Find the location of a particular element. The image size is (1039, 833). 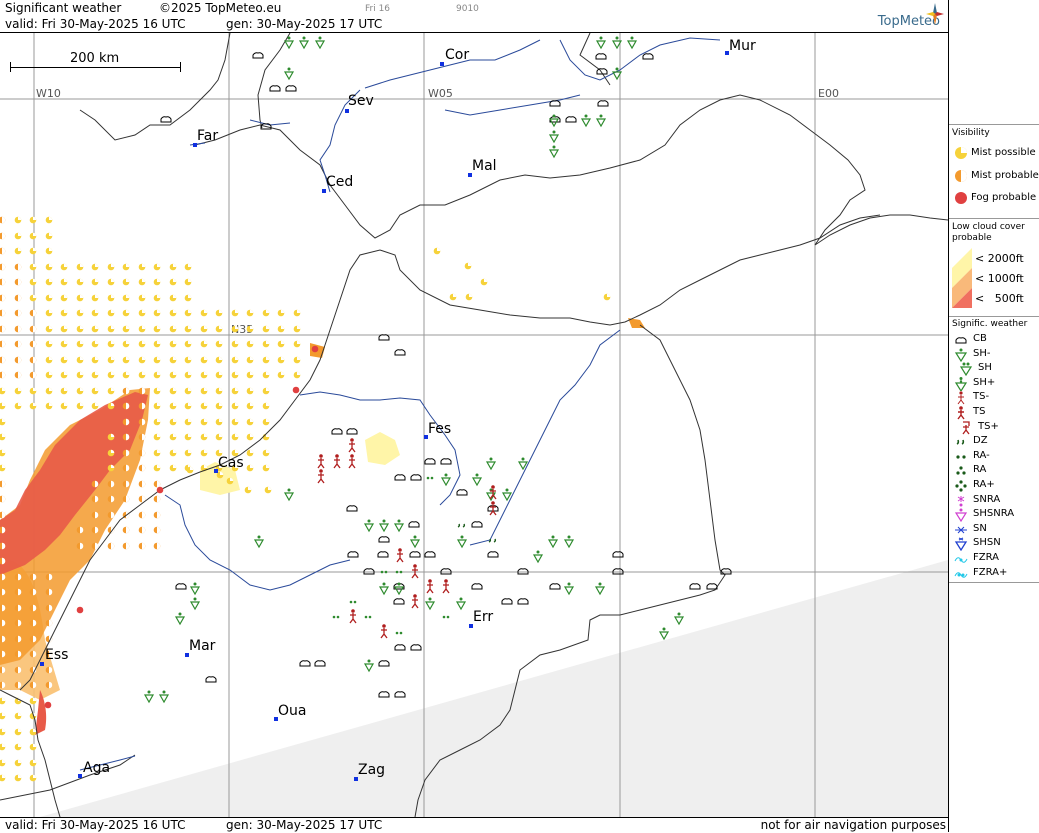

cb-icon is located at coordinates (961, 340).